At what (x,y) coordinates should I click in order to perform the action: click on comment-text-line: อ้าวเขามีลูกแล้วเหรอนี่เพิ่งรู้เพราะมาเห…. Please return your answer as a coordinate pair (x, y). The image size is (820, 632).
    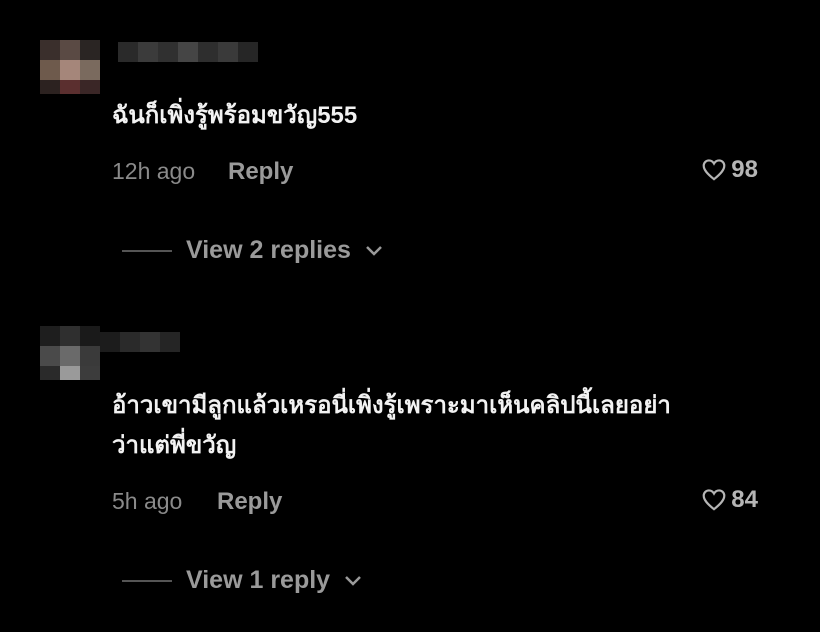
    Looking at the image, I should click on (391, 405).